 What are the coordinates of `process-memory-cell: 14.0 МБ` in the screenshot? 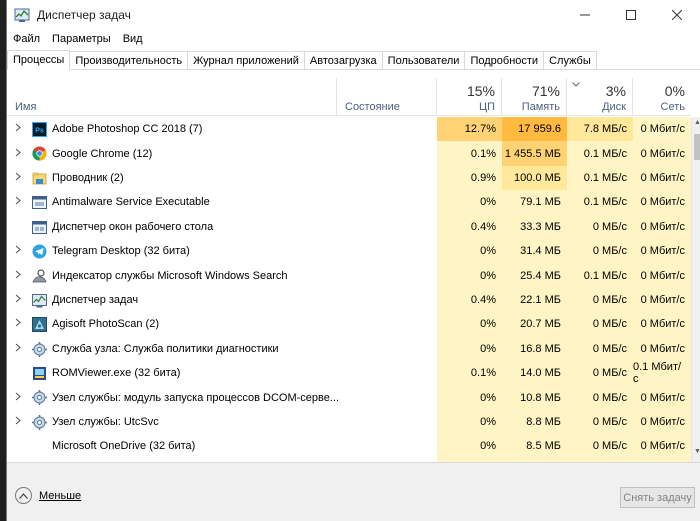 It's located at (534, 373).